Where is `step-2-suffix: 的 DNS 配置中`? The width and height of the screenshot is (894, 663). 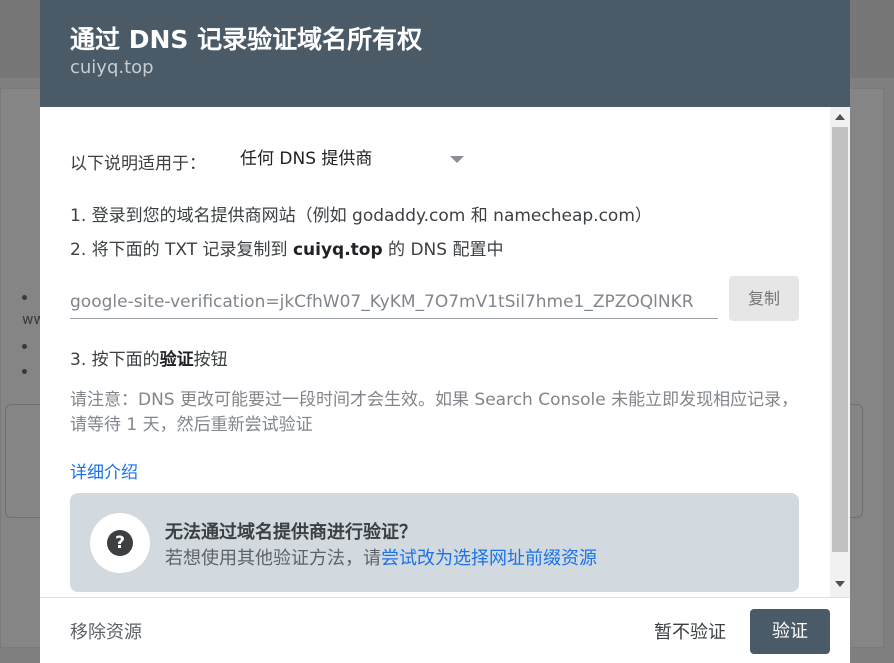 step-2-suffix: 的 DNS 配置中 is located at coordinates (443, 250).